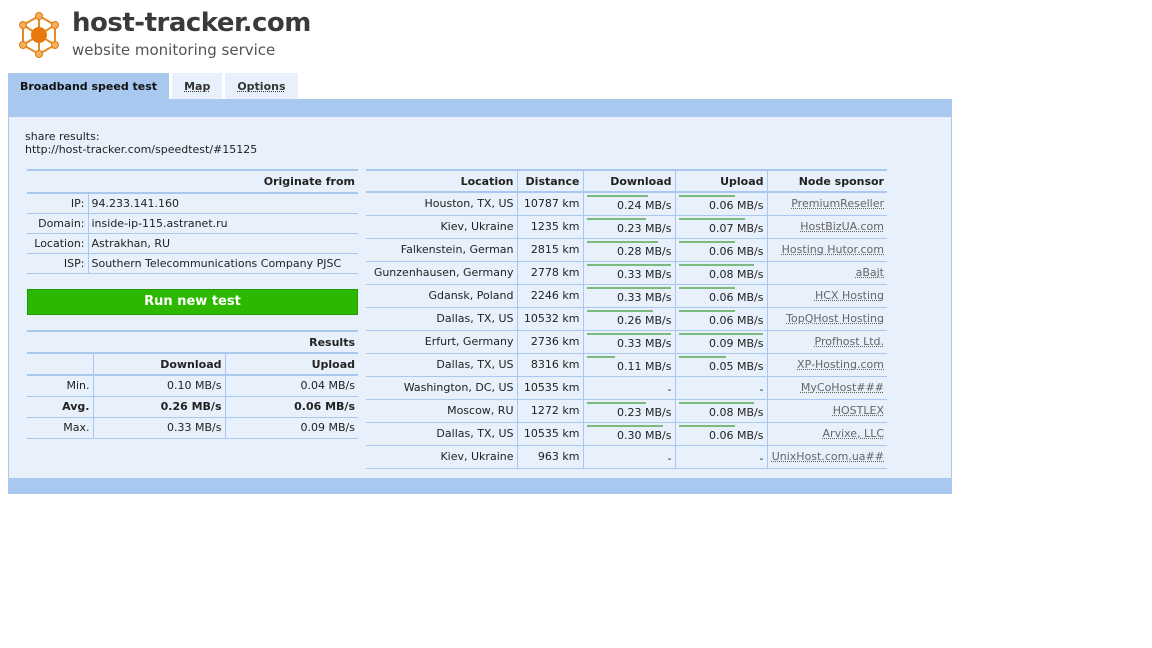 Image resolution: width=1152 pixels, height=648 pixels. I want to click on sponsor-link: Arvixe, LLC, so click(853, 433).